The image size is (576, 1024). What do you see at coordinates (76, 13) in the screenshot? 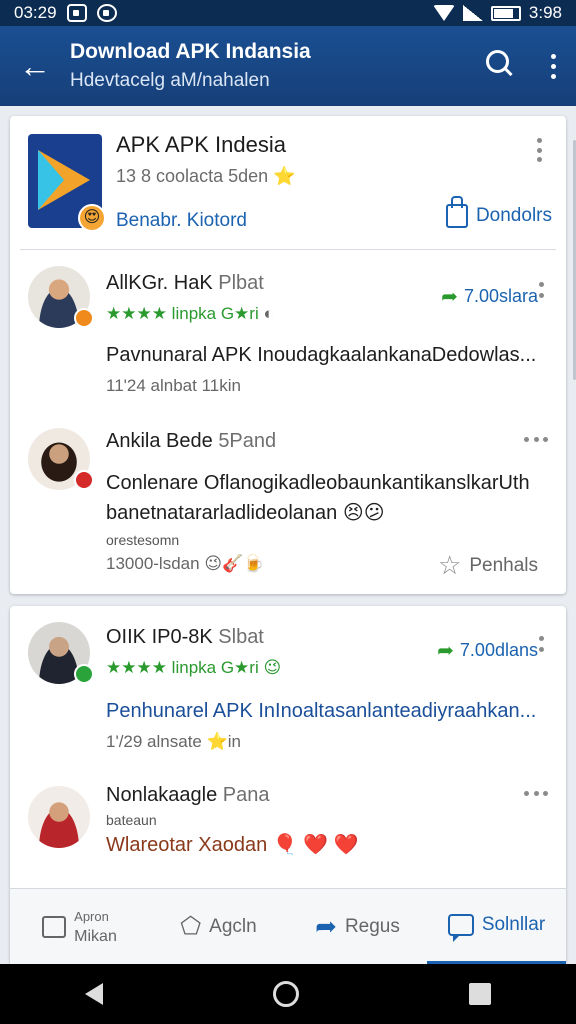
I see `notification-icon` at bounding box center [76, 13].